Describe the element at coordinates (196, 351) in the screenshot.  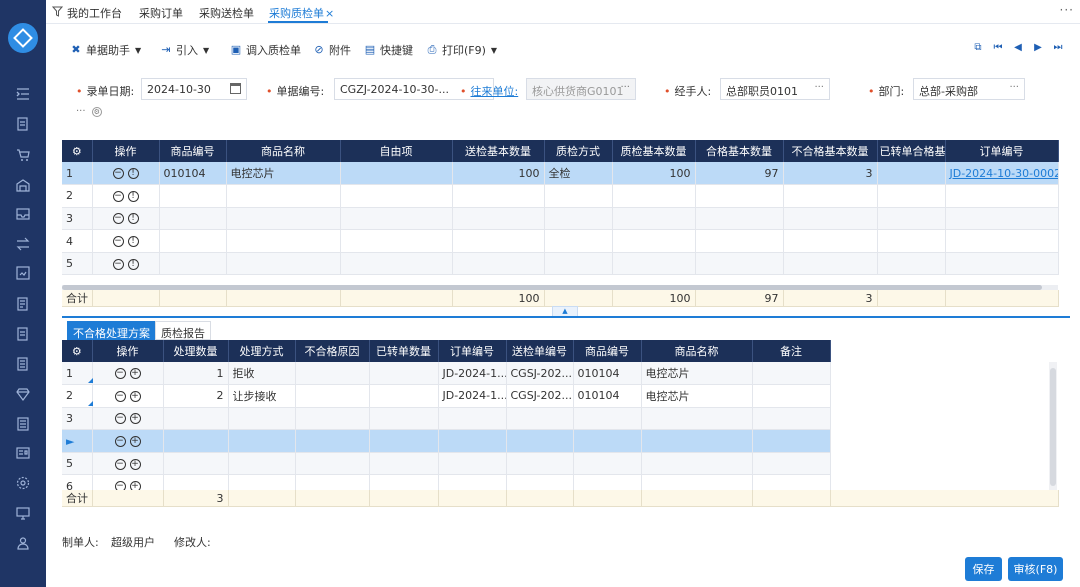
I see `col-header: 处理数量` at that location.